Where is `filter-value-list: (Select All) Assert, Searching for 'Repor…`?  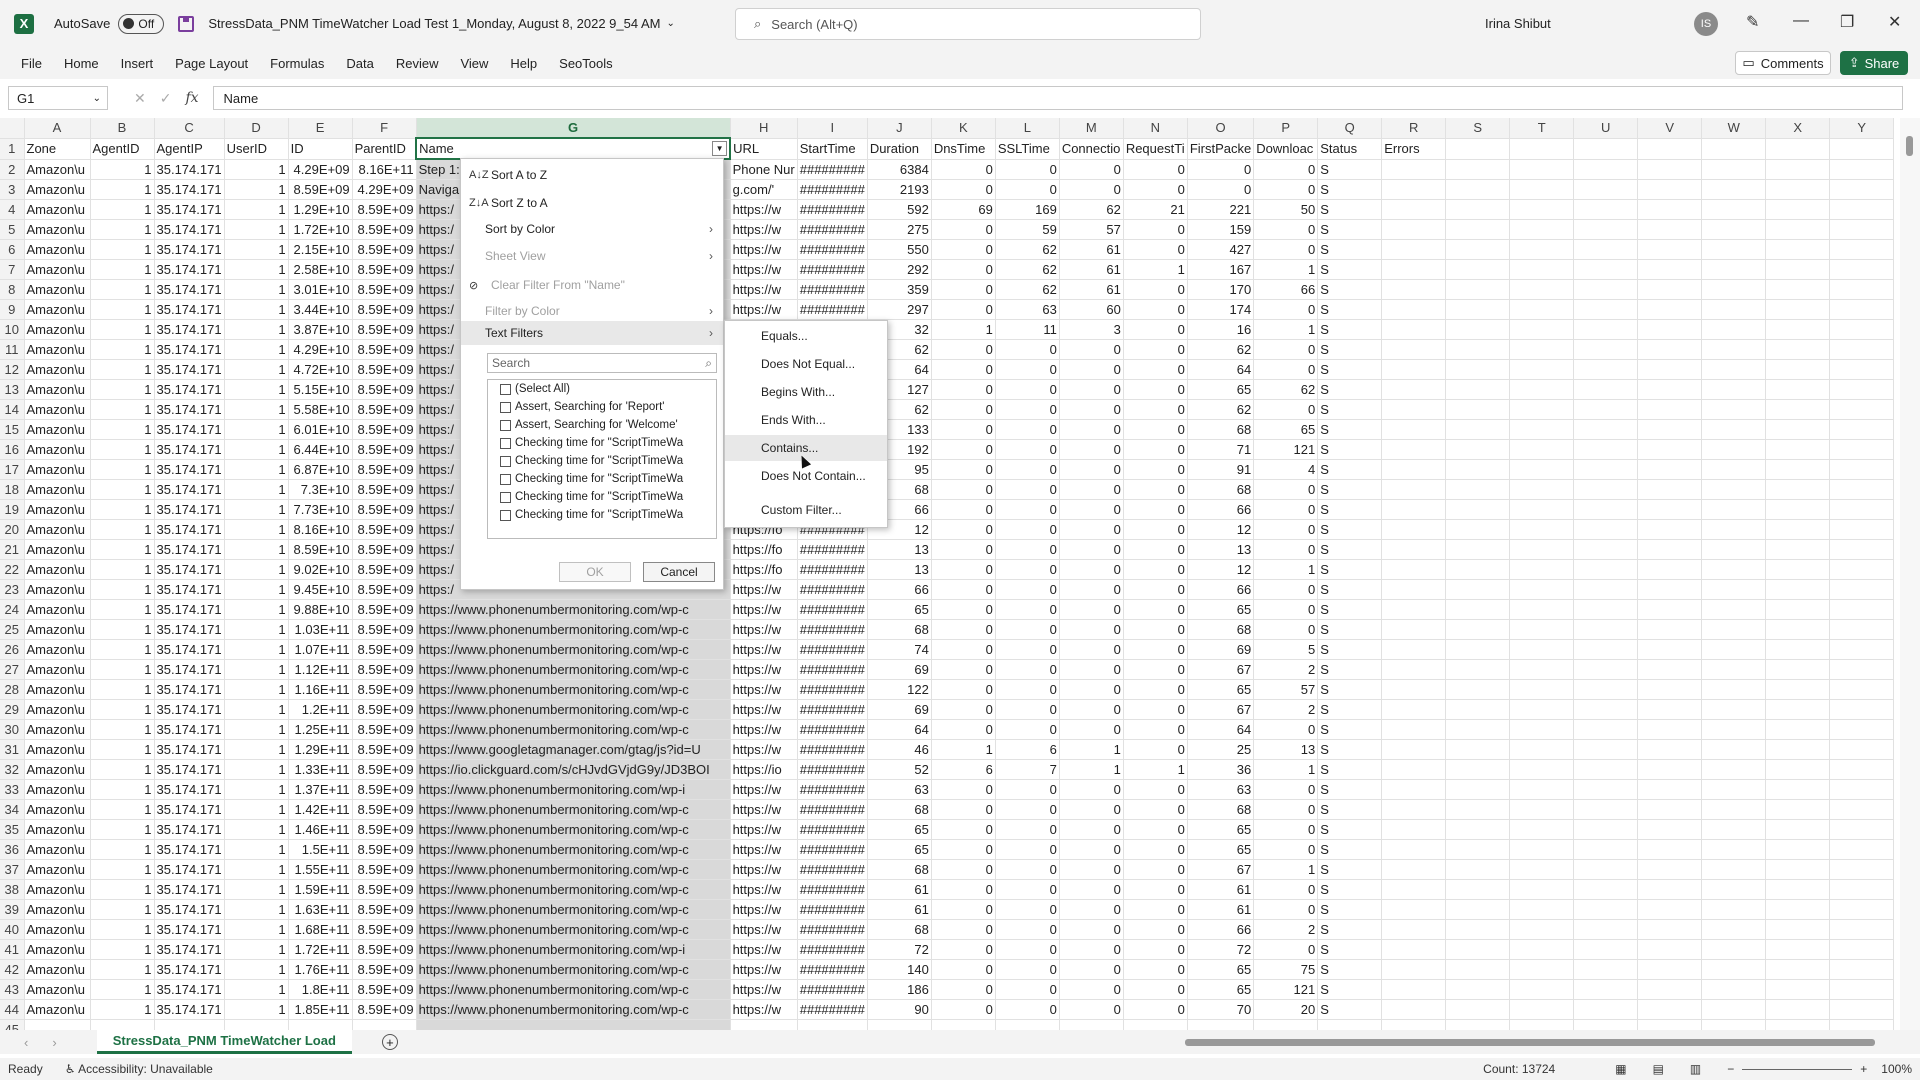 filter-value-list: (Select All) Assert, Searching for 'Repor… is located at coordinates (602, 459).